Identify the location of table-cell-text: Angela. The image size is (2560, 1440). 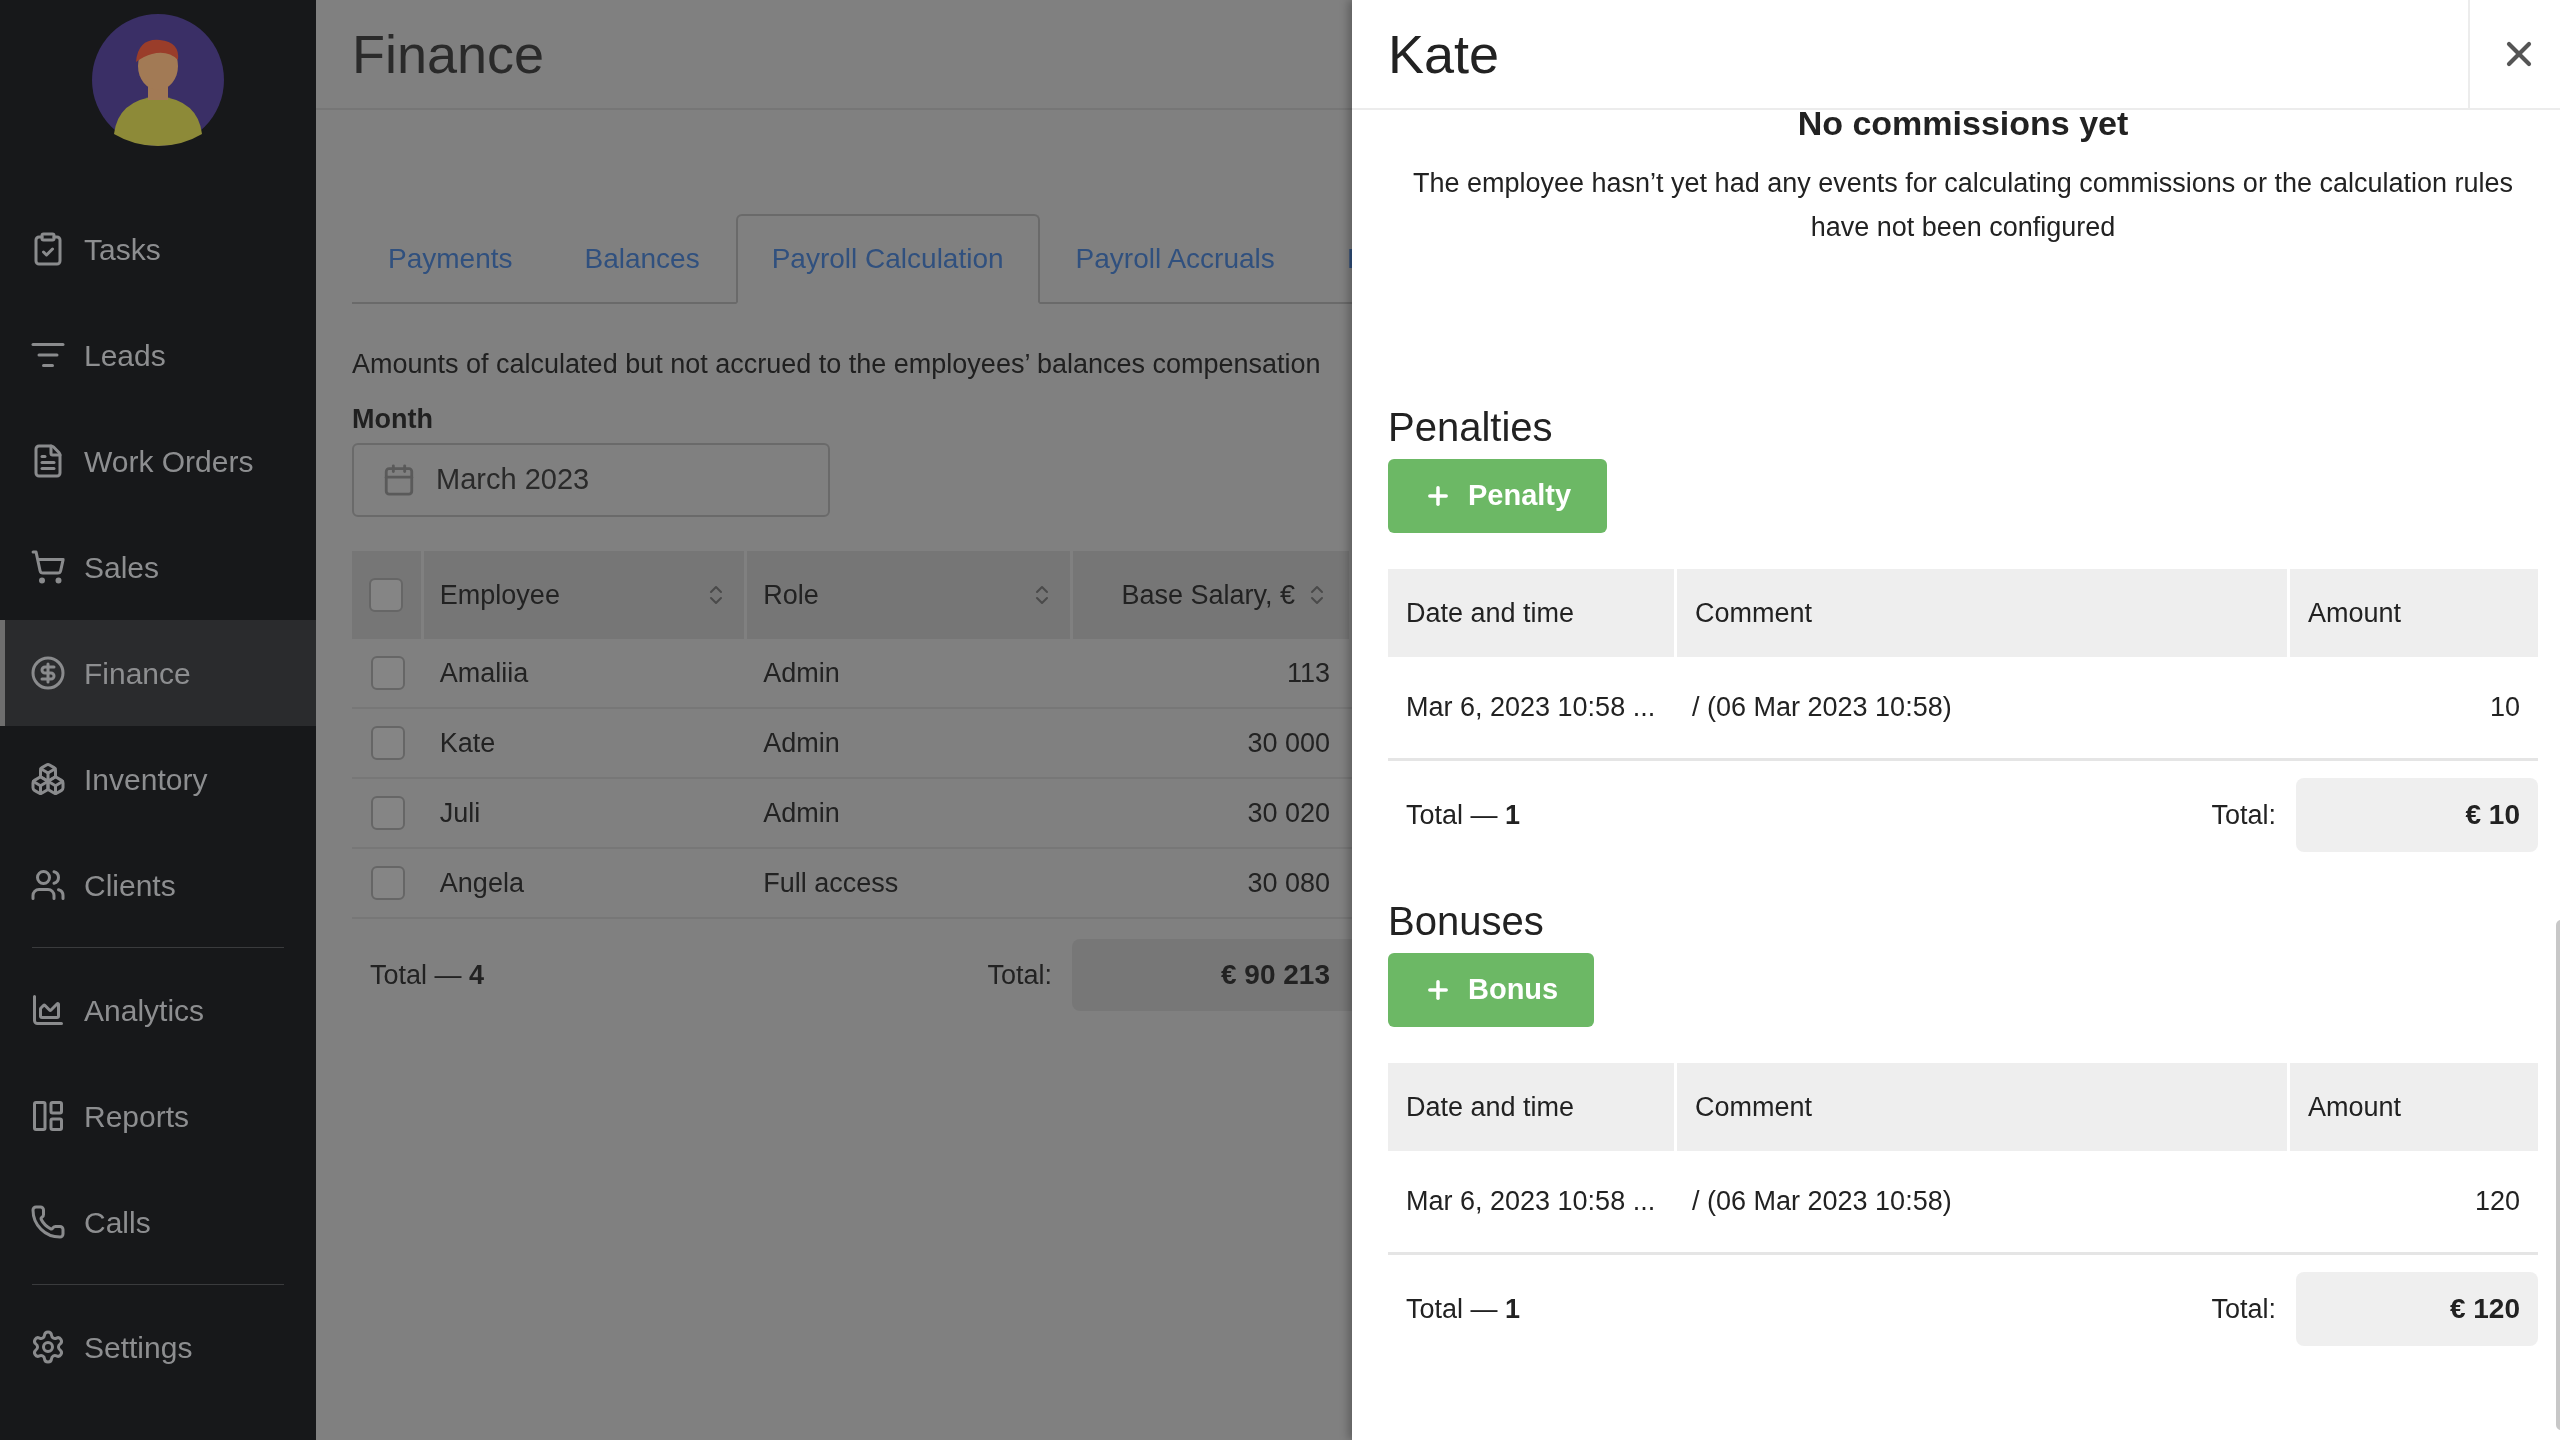
(481, 883).